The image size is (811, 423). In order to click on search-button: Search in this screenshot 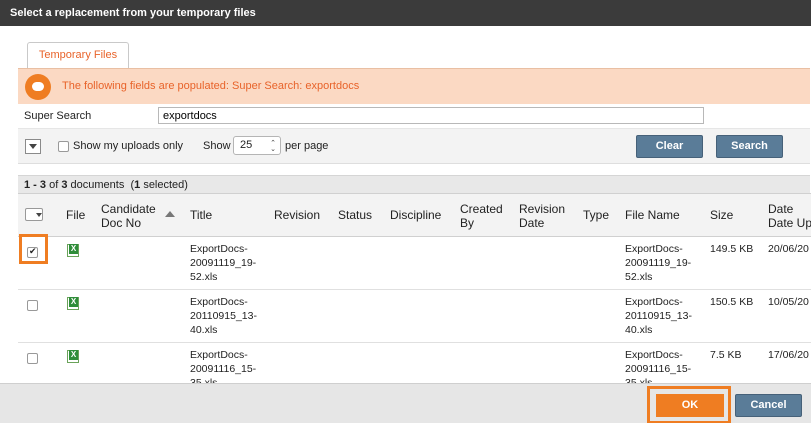, I will do `click(749, 146)`.